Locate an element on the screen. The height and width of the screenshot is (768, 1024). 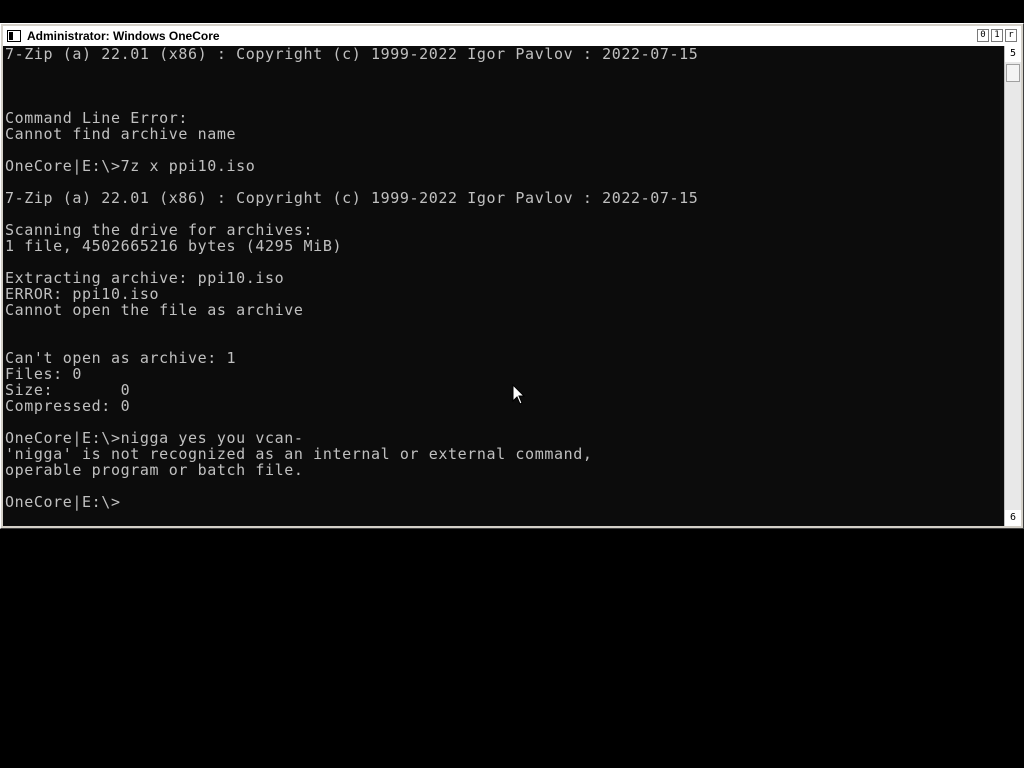
scroll-up-button: 5 is located at coordinates (1013, 54).